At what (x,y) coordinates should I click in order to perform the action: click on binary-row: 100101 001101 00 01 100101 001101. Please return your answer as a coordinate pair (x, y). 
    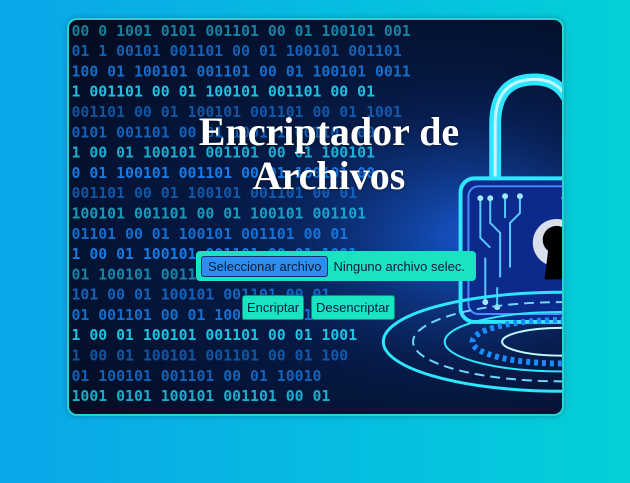
    Looking at the image, I should click on (218, 213).